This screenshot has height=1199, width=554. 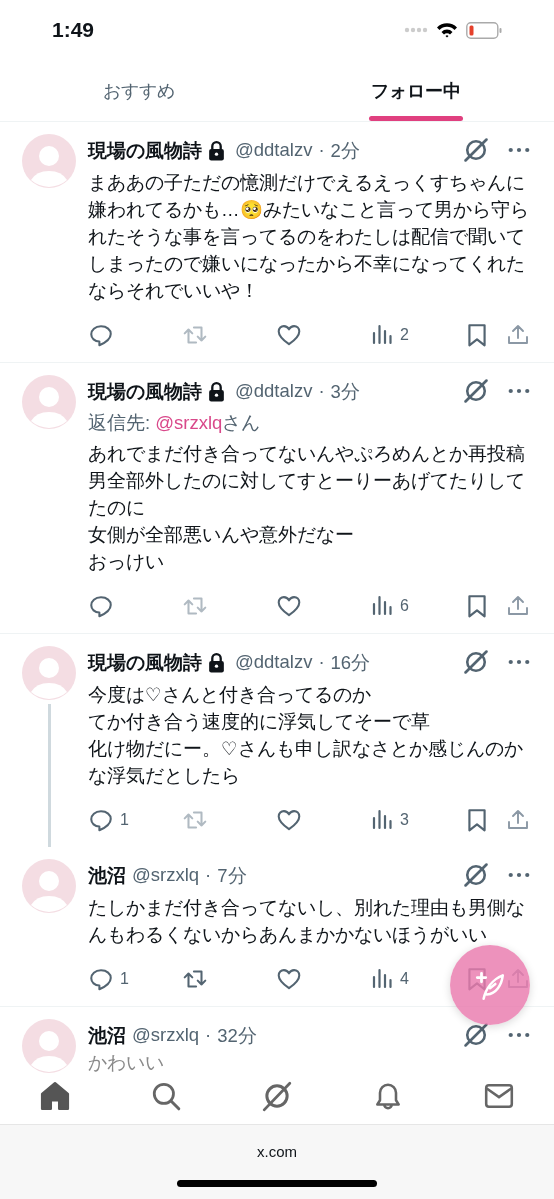 I want to click on feed-tab: おすすめ, so click(x=138, y=90).